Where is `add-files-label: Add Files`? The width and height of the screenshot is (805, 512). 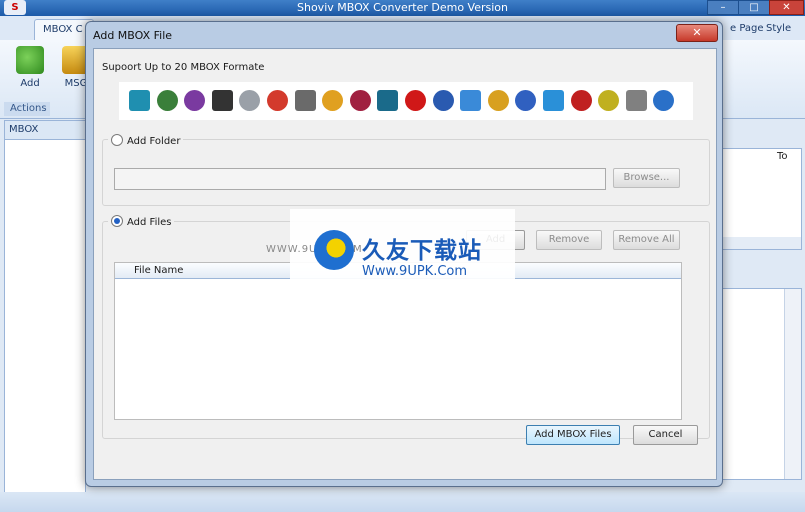 add-files-label: Add Files is located at coordinates (149, 222).